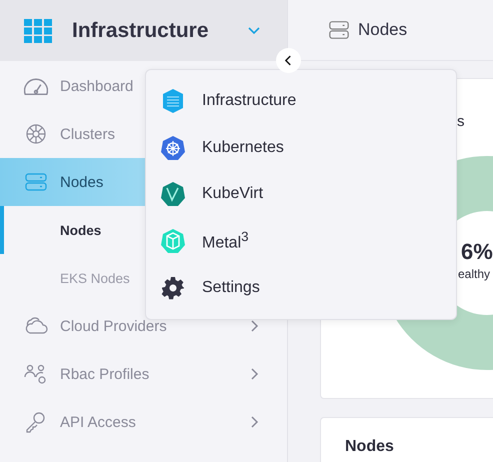 This screenshot has height=462, width=493. What do you see at coordinates (140, 30) in the screenshot?
I see `product-title: Infrastructure` at bounding box center [140, 30].